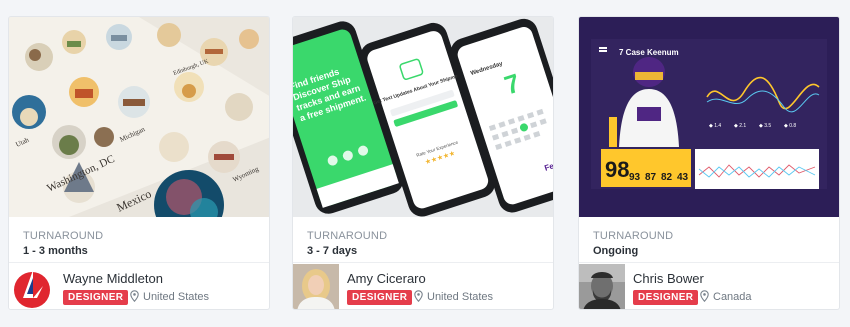  I want to click on red-flag-logo-icon, so click(32, 286).